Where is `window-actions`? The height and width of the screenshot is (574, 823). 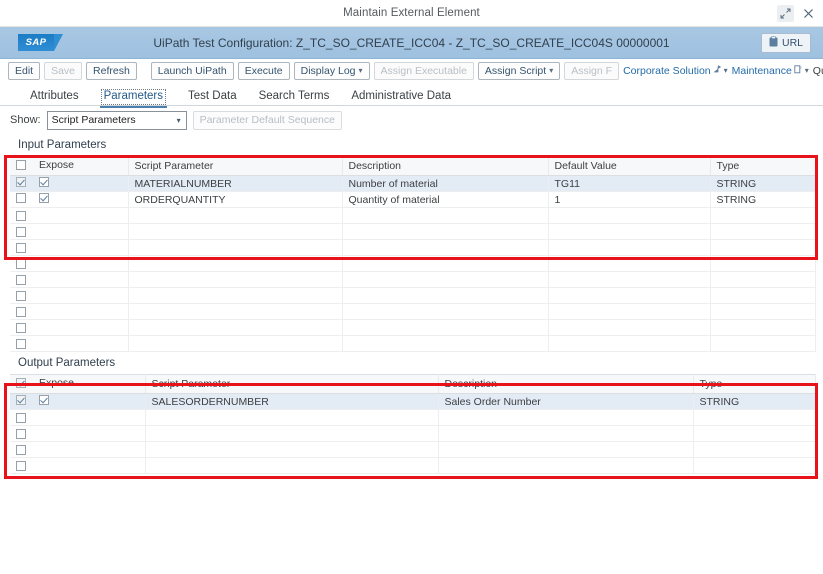 window-actions is located at coordinates (797, 13).